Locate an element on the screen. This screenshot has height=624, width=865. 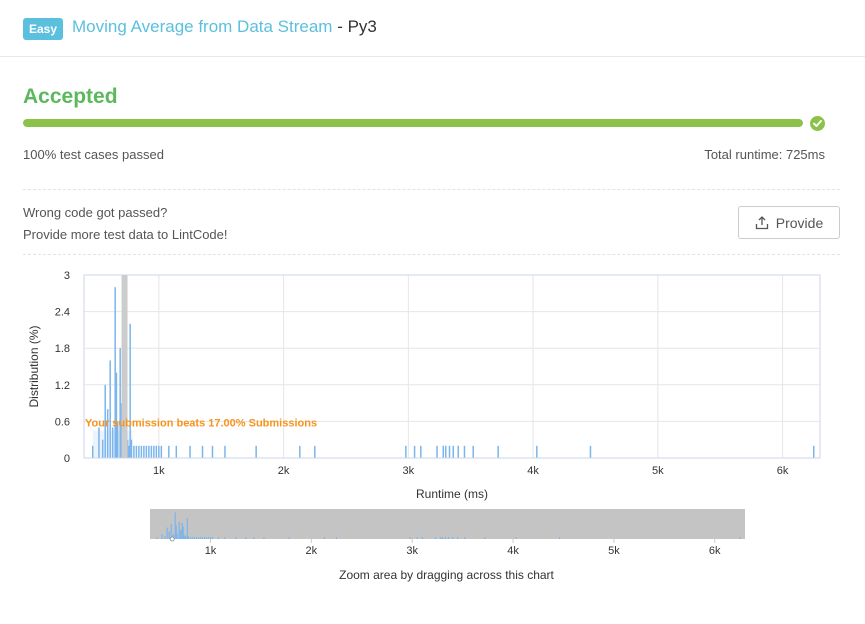
upload-icon is located at coordinates (761, 222).